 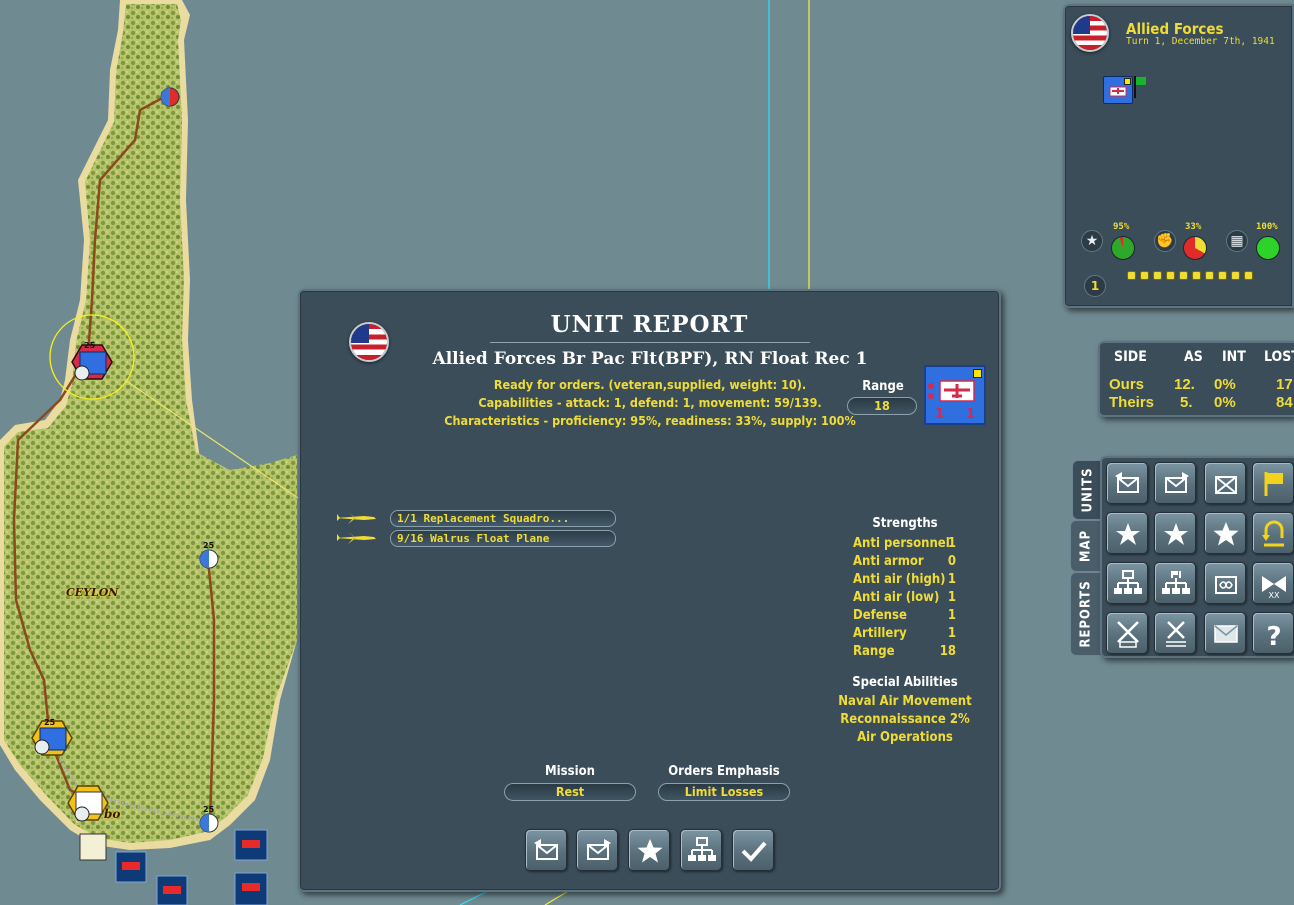 What do you see at coordinates (1193, 357) in the screenshot?
I see `col-as: AS` at bounding box center [1193, 357].